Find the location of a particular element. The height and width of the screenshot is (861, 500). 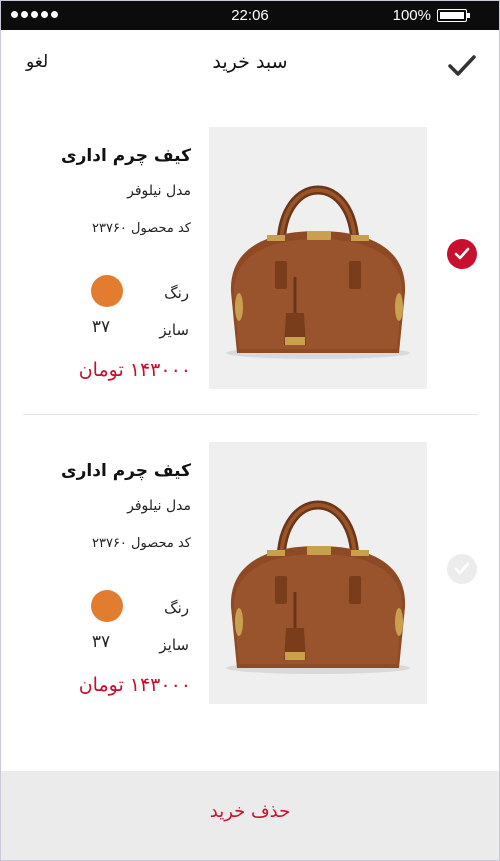

battery-icon is located at coordinates (453, 15).